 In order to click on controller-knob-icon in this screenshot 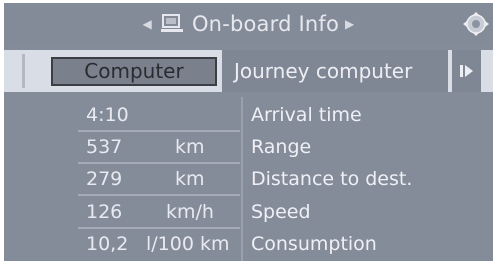, I will do `click(476, 24)`.